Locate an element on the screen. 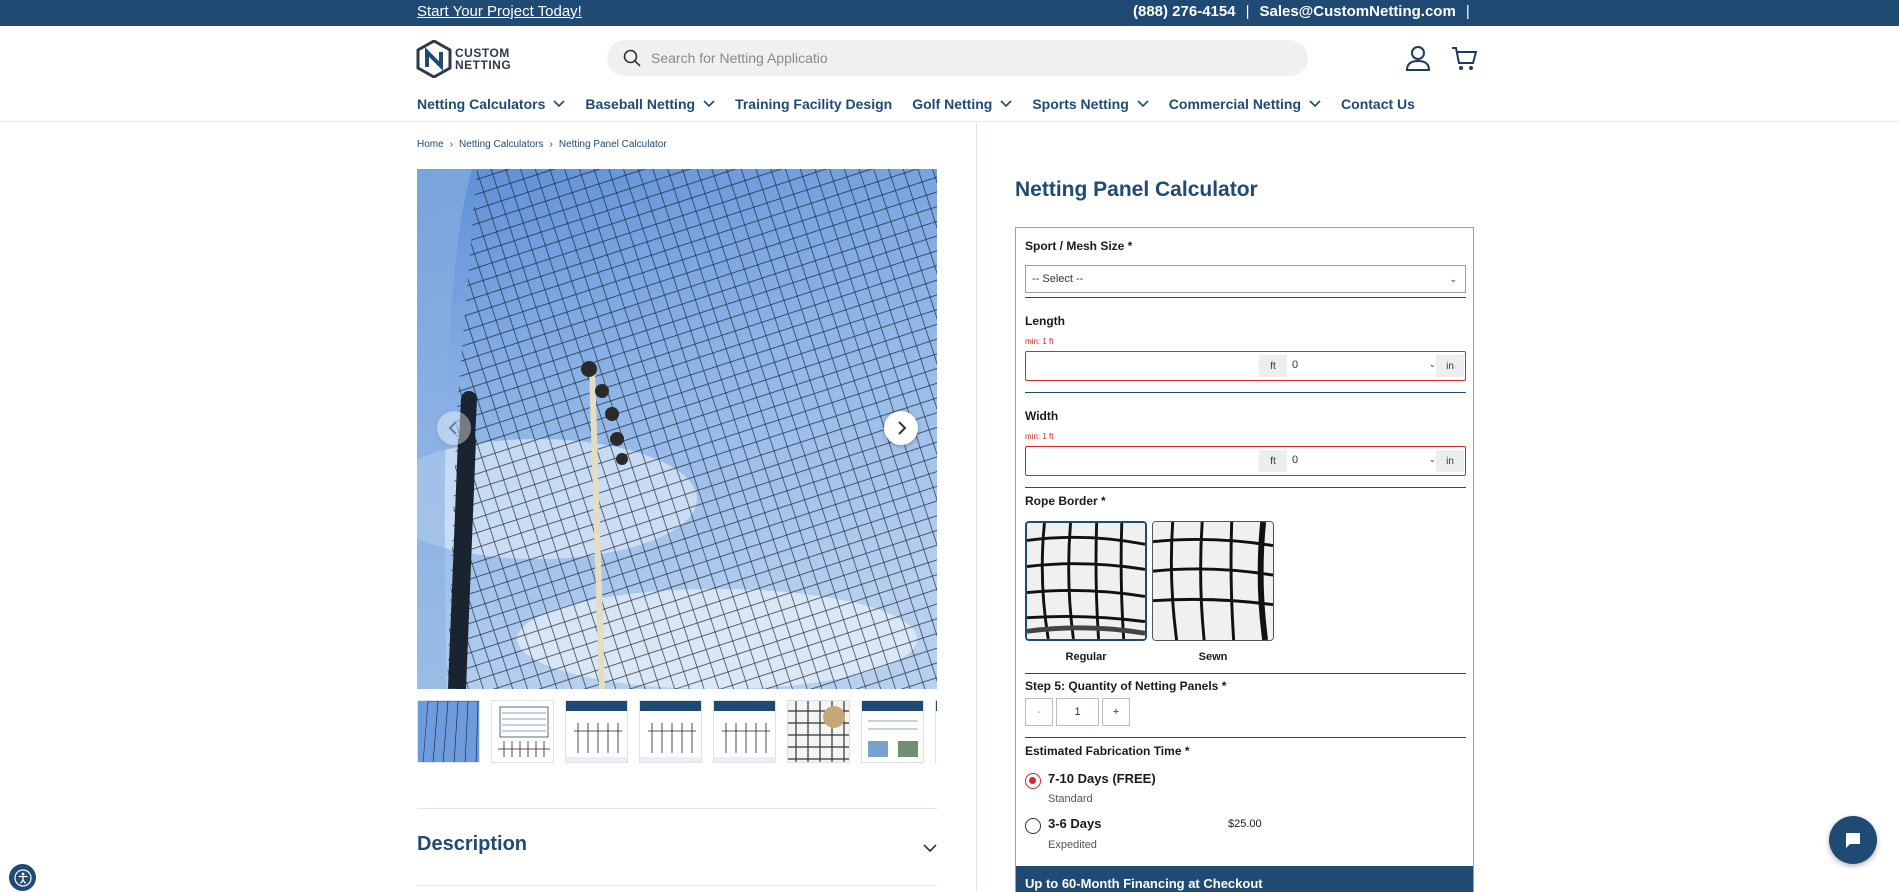  logo-line-2: NETTING is located at coordinates (483, 65).